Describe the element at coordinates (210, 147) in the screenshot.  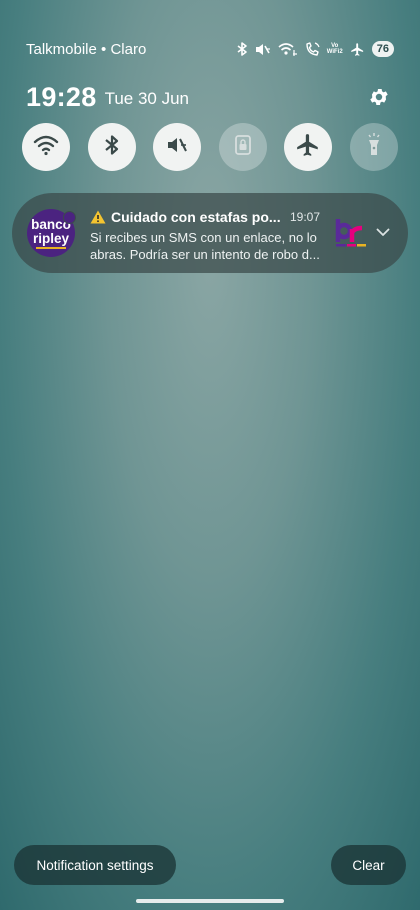
I see `quick-settings-row` at that location.